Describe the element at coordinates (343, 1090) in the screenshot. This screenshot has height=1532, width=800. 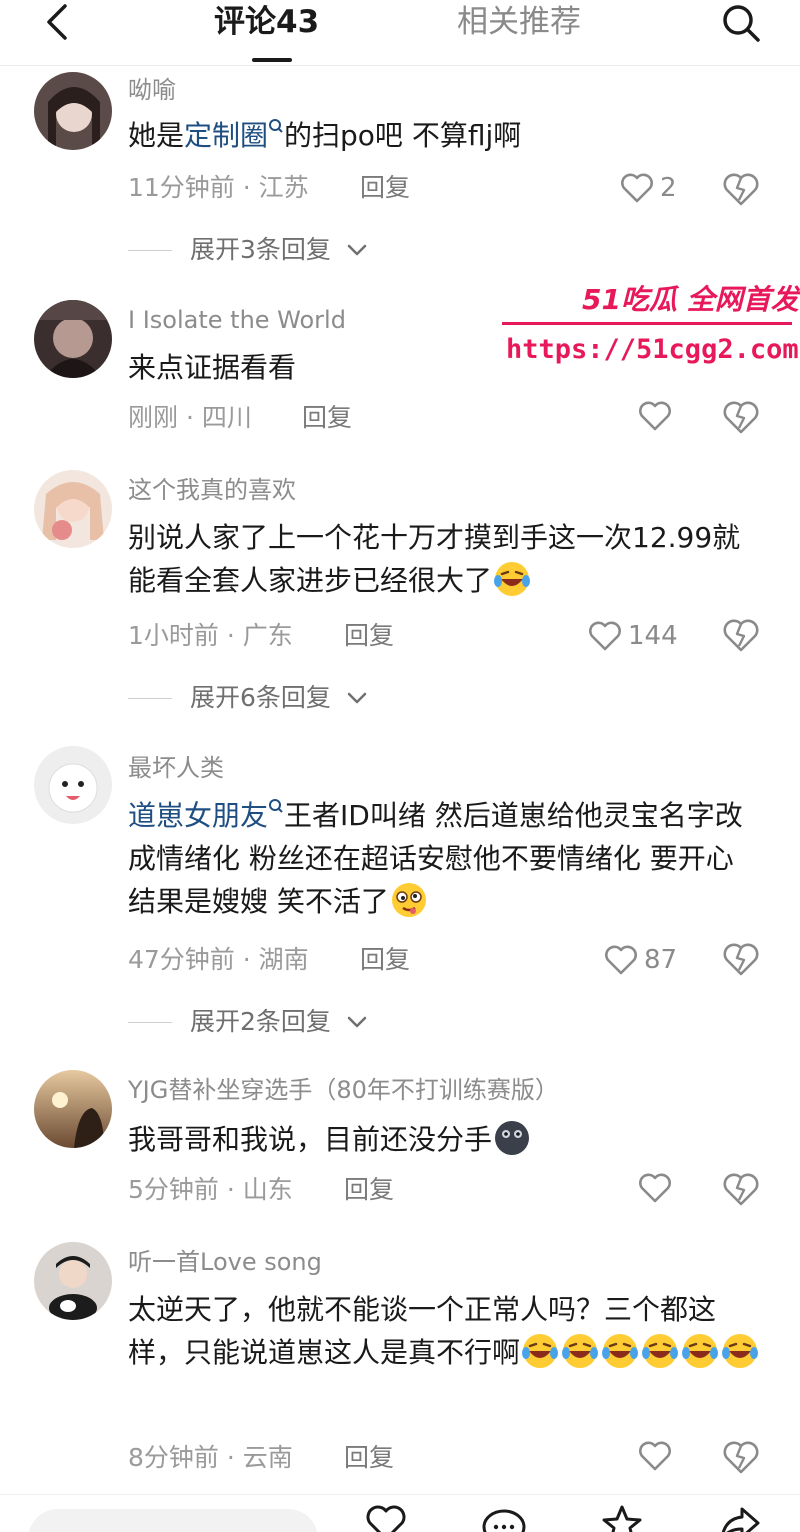
I see `comment-username: YJG替补坐穿选手（80年不打训练赛版）` at that location.